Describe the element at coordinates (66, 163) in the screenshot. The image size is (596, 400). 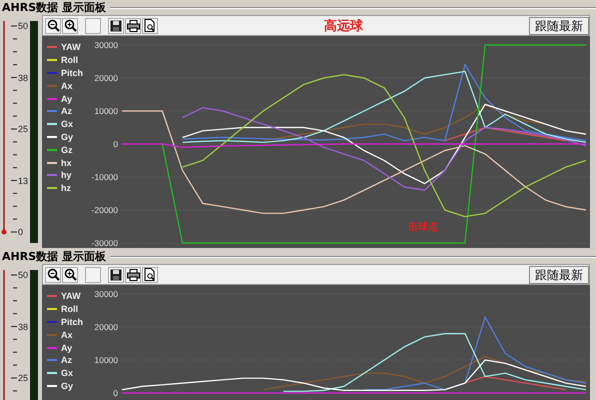
I see `legend-label: hx` at that location.